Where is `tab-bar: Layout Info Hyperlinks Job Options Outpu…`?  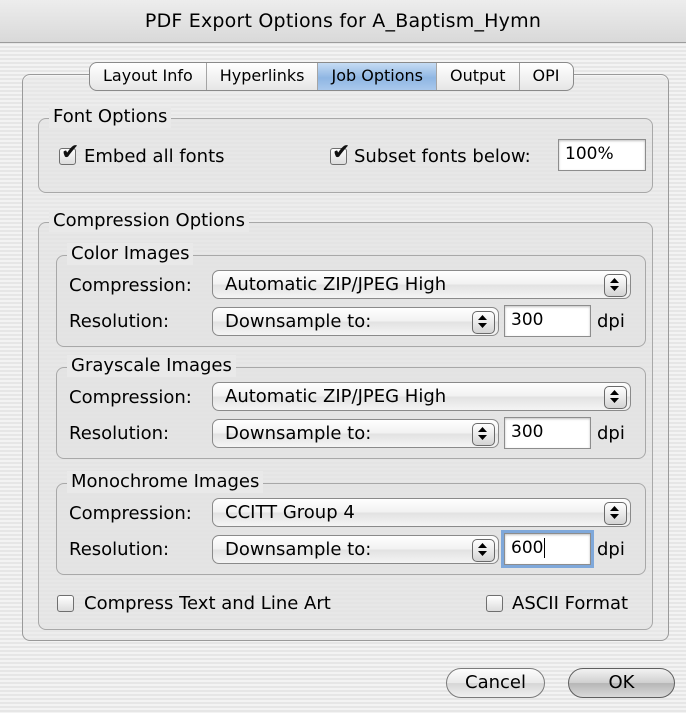
tab-bar: Layout Info Hyperlinks Job Options Outpu… is located at coordinates (331, 76).